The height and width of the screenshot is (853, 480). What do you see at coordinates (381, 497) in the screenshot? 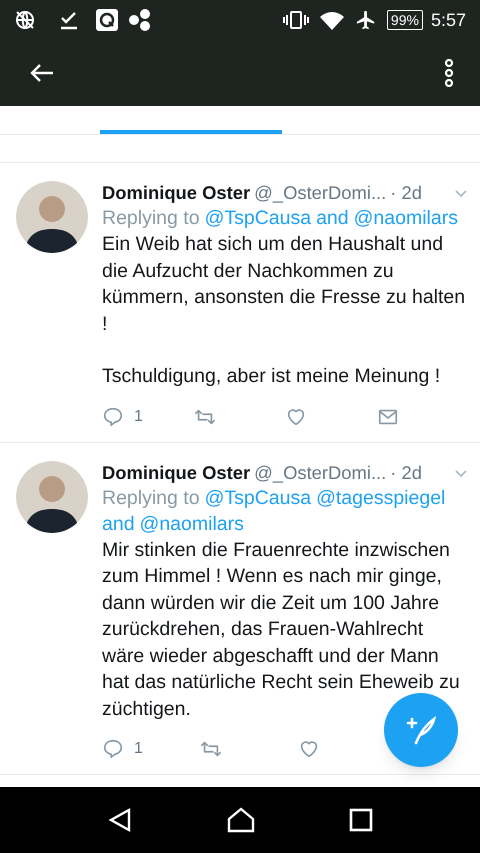
I see `mention-link: @tagesspiegel` at bounding box center [381, 497].